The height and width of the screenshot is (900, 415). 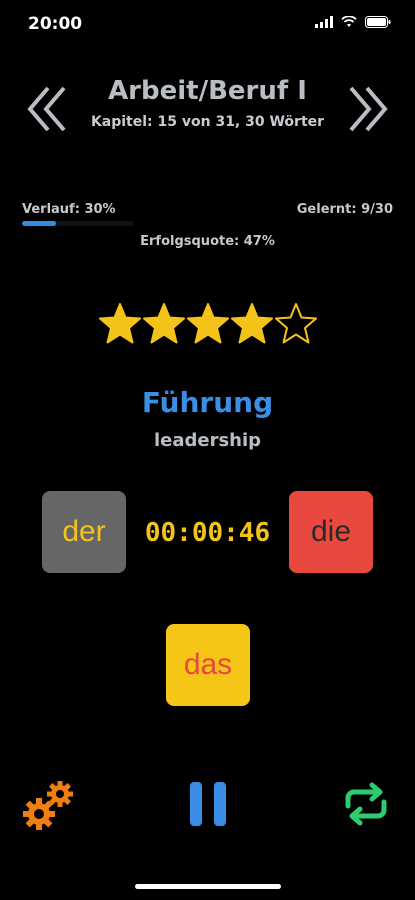 I want to click on das-button: das, so click(x=208, y=665).